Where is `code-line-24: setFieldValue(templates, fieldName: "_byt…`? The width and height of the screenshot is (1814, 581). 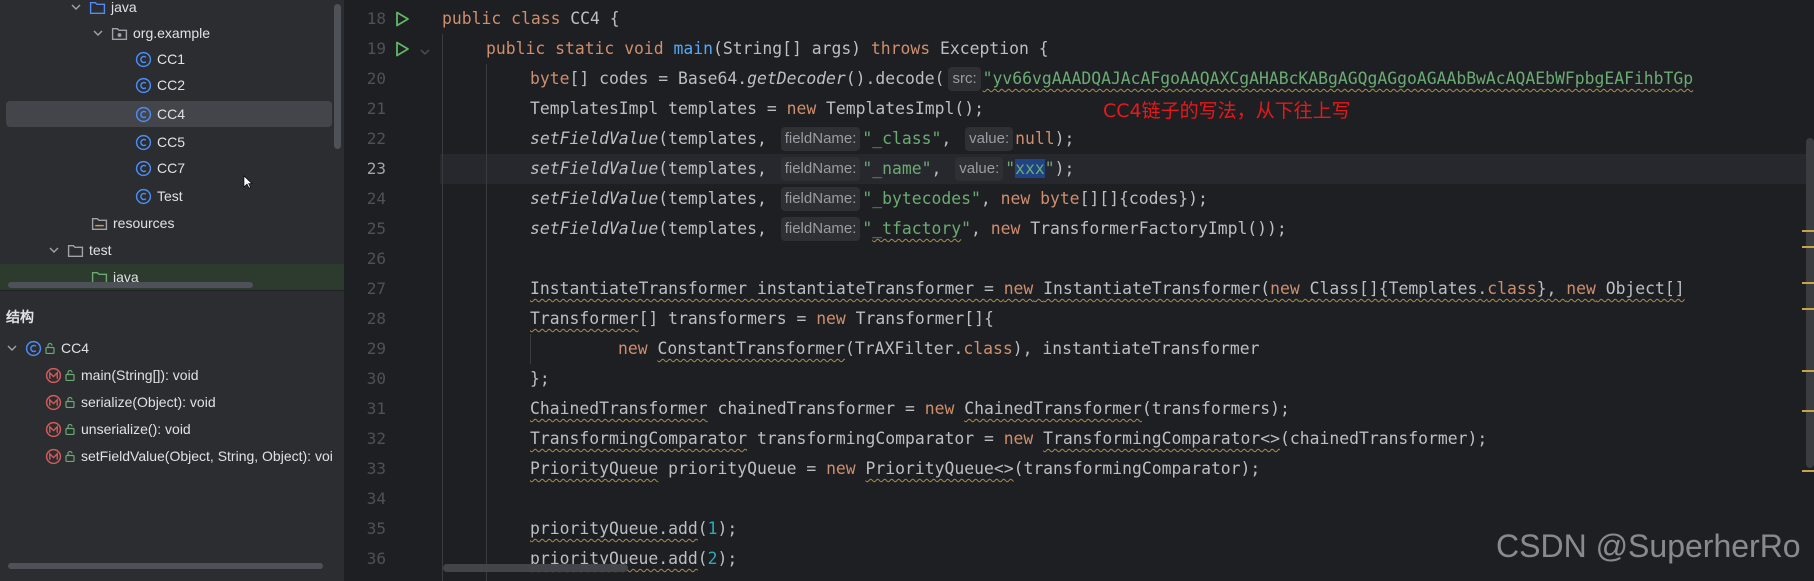
code-line-24: setFieldValue(templates, fieldName: "_byt… is located at coordinates (869, 199).